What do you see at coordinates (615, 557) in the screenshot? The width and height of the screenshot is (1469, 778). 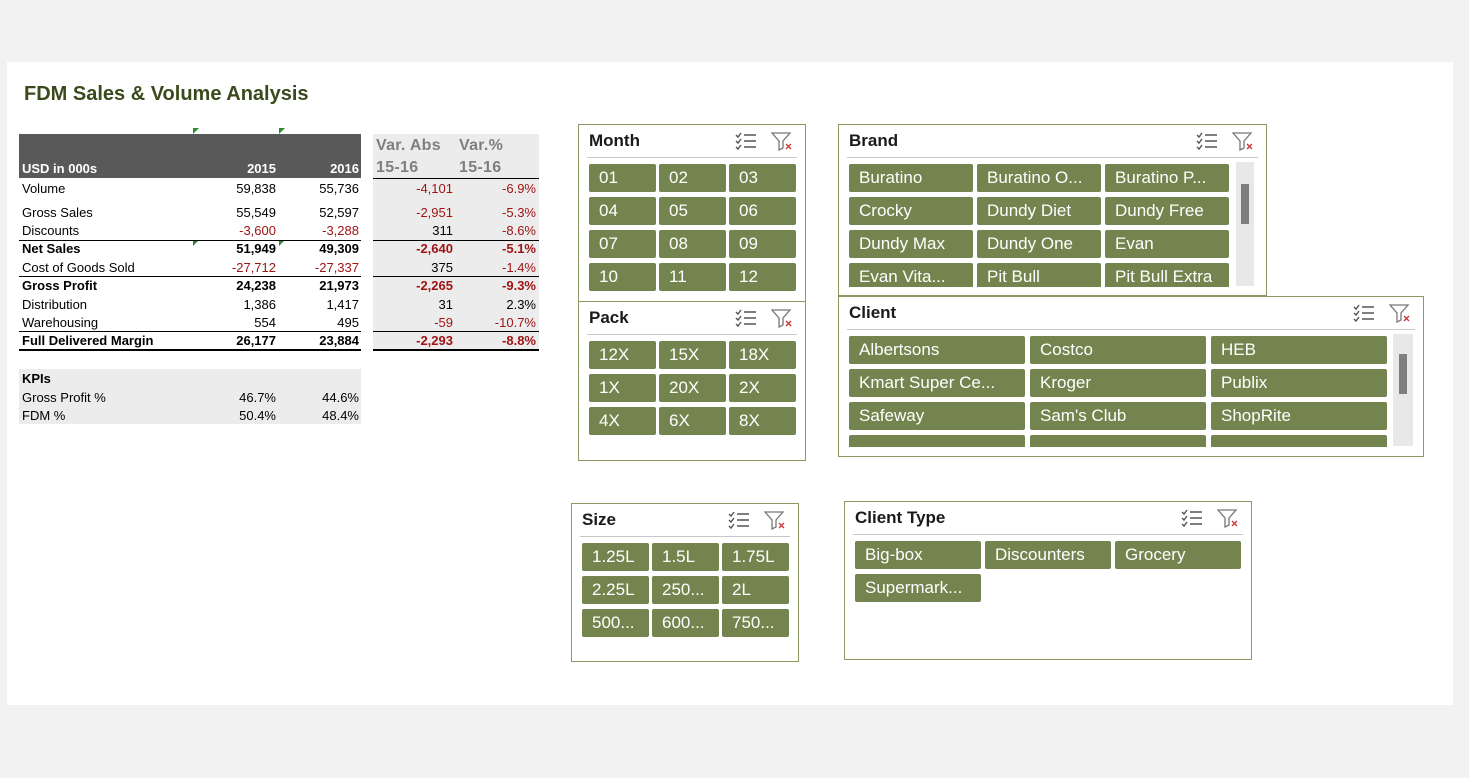 I see `slicer-button: 1.25L` at bounding box center [615, 557].